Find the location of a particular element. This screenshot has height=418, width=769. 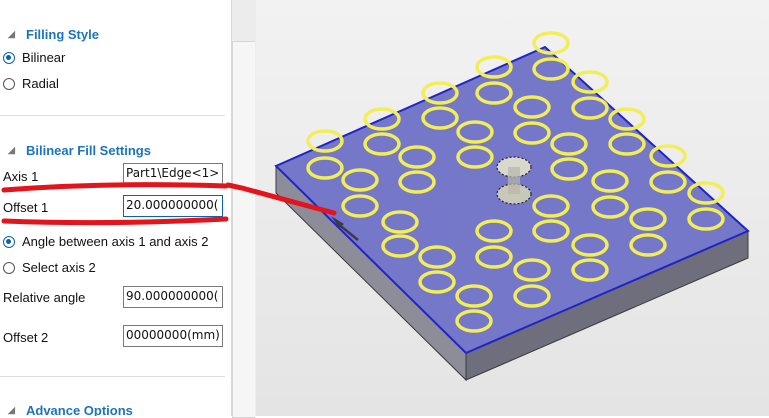

hole-ring is located at coordinates (551, 43).